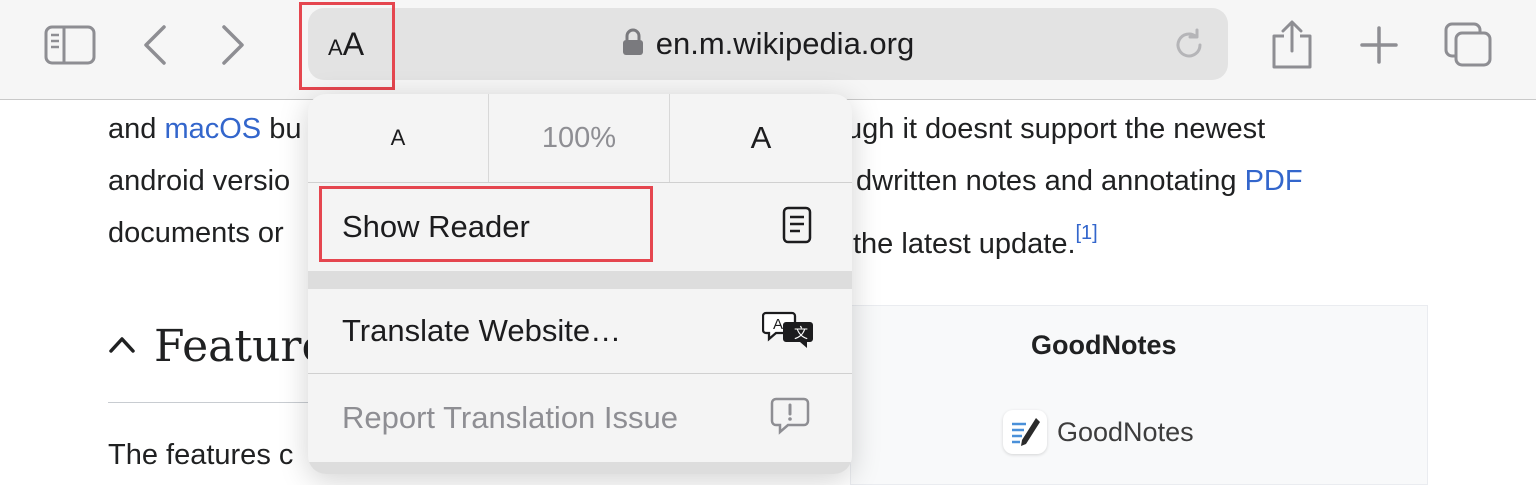 This screenshot has height=485, width=1536. I want to click on infobox: GoodNotes GoodNotes, so click(1139, 395).